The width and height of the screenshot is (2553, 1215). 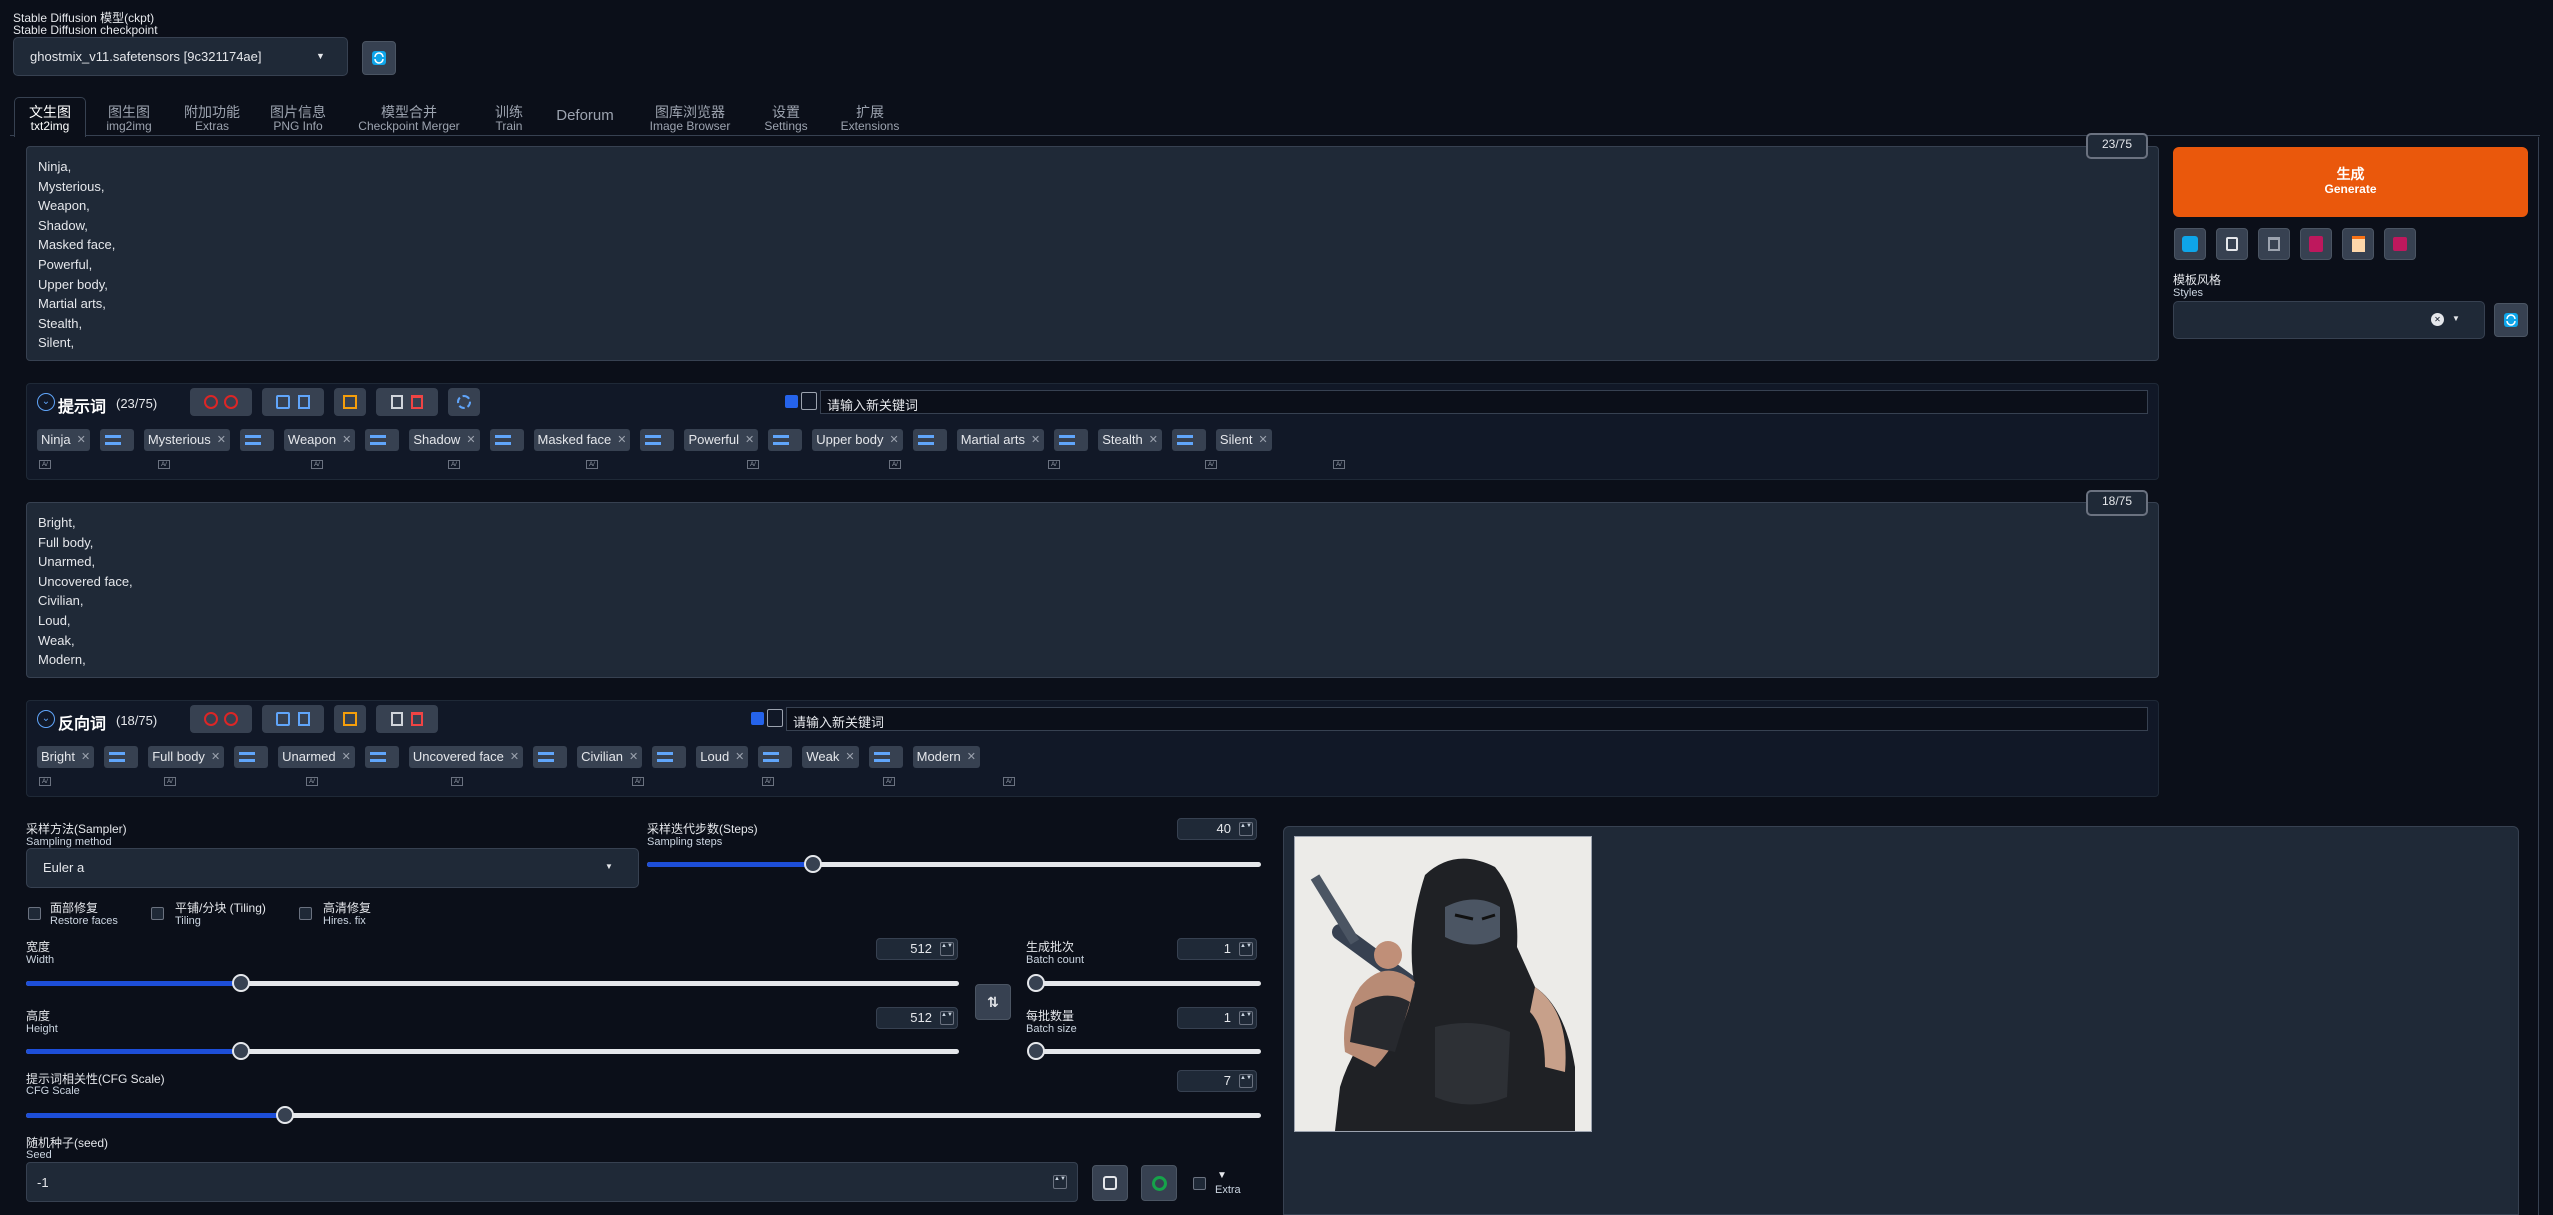 What do you see at coordinates (722, 757) in the screenshot?
I see `negative-tag: Loud ✕` at bounding box center [722, 757].